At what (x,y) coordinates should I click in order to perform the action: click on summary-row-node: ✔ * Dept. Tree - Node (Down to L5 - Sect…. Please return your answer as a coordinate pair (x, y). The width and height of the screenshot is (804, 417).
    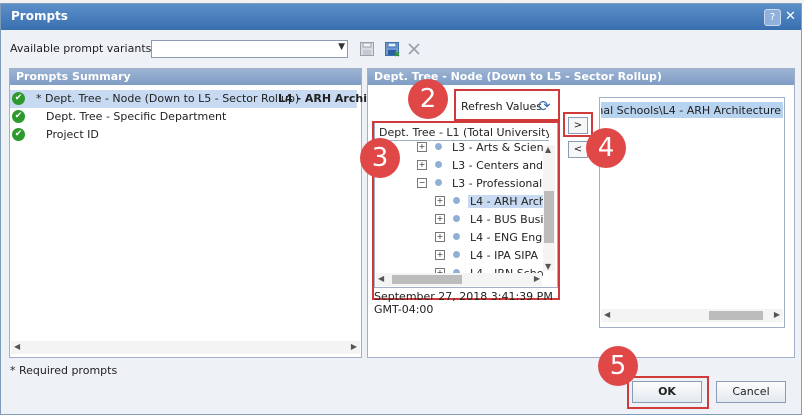
    Looking at the image, I should click on (188, 99).